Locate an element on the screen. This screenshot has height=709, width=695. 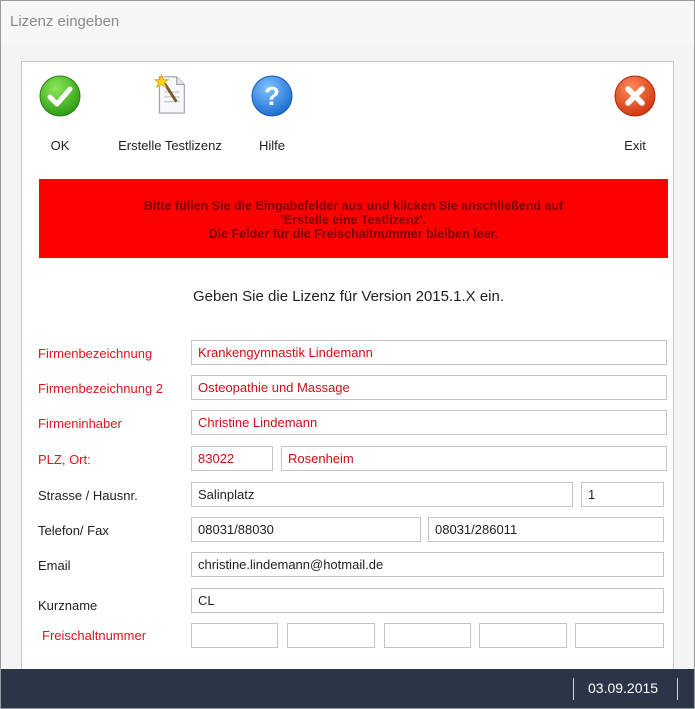
help-label: Hilfe is located at coordinates (271, 145).